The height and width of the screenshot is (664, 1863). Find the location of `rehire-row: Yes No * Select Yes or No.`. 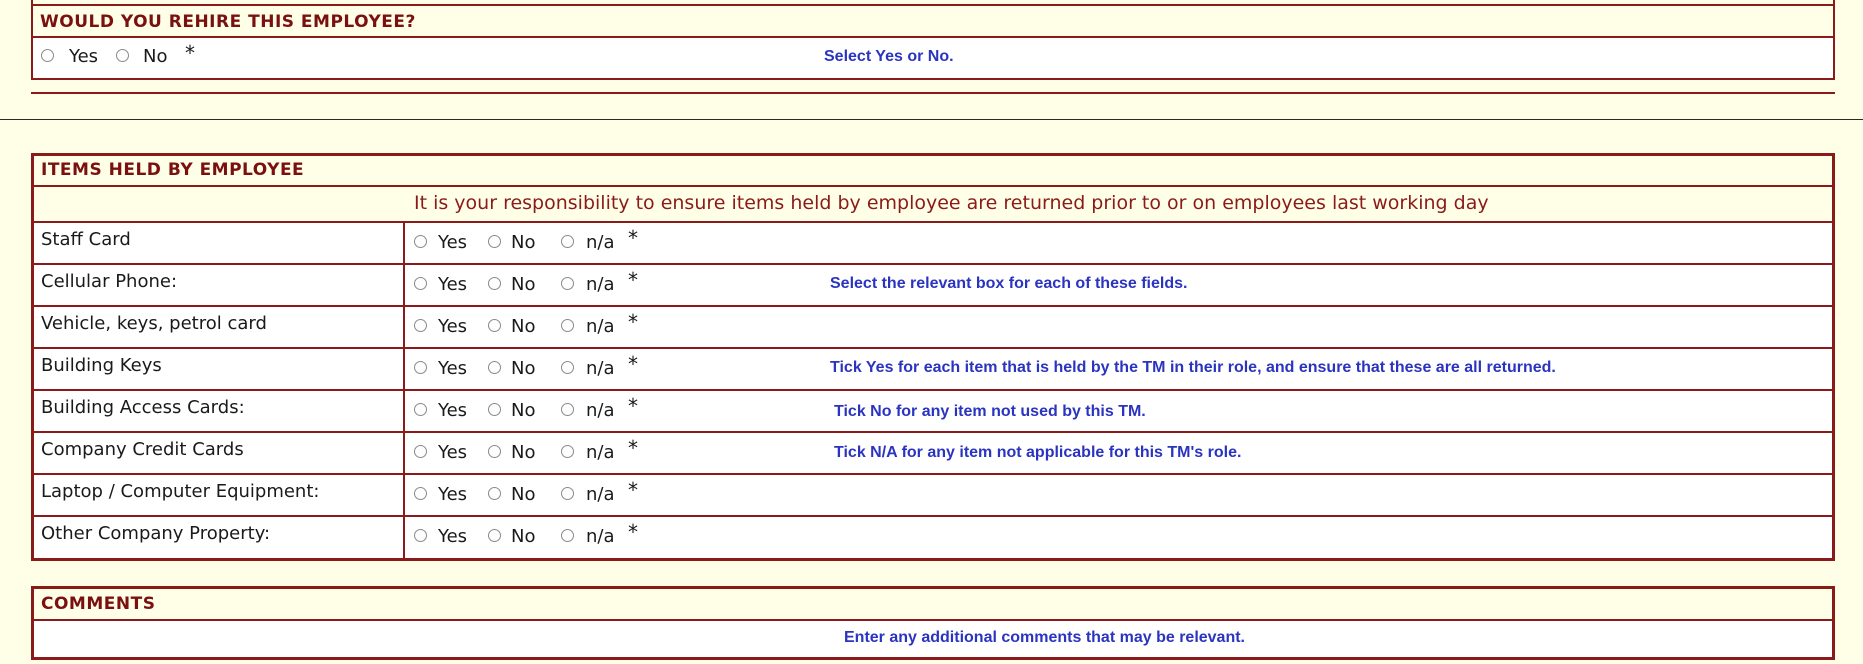

rehire-row: Yes No * Select Yes or No. is located at coordinates (933, 58).